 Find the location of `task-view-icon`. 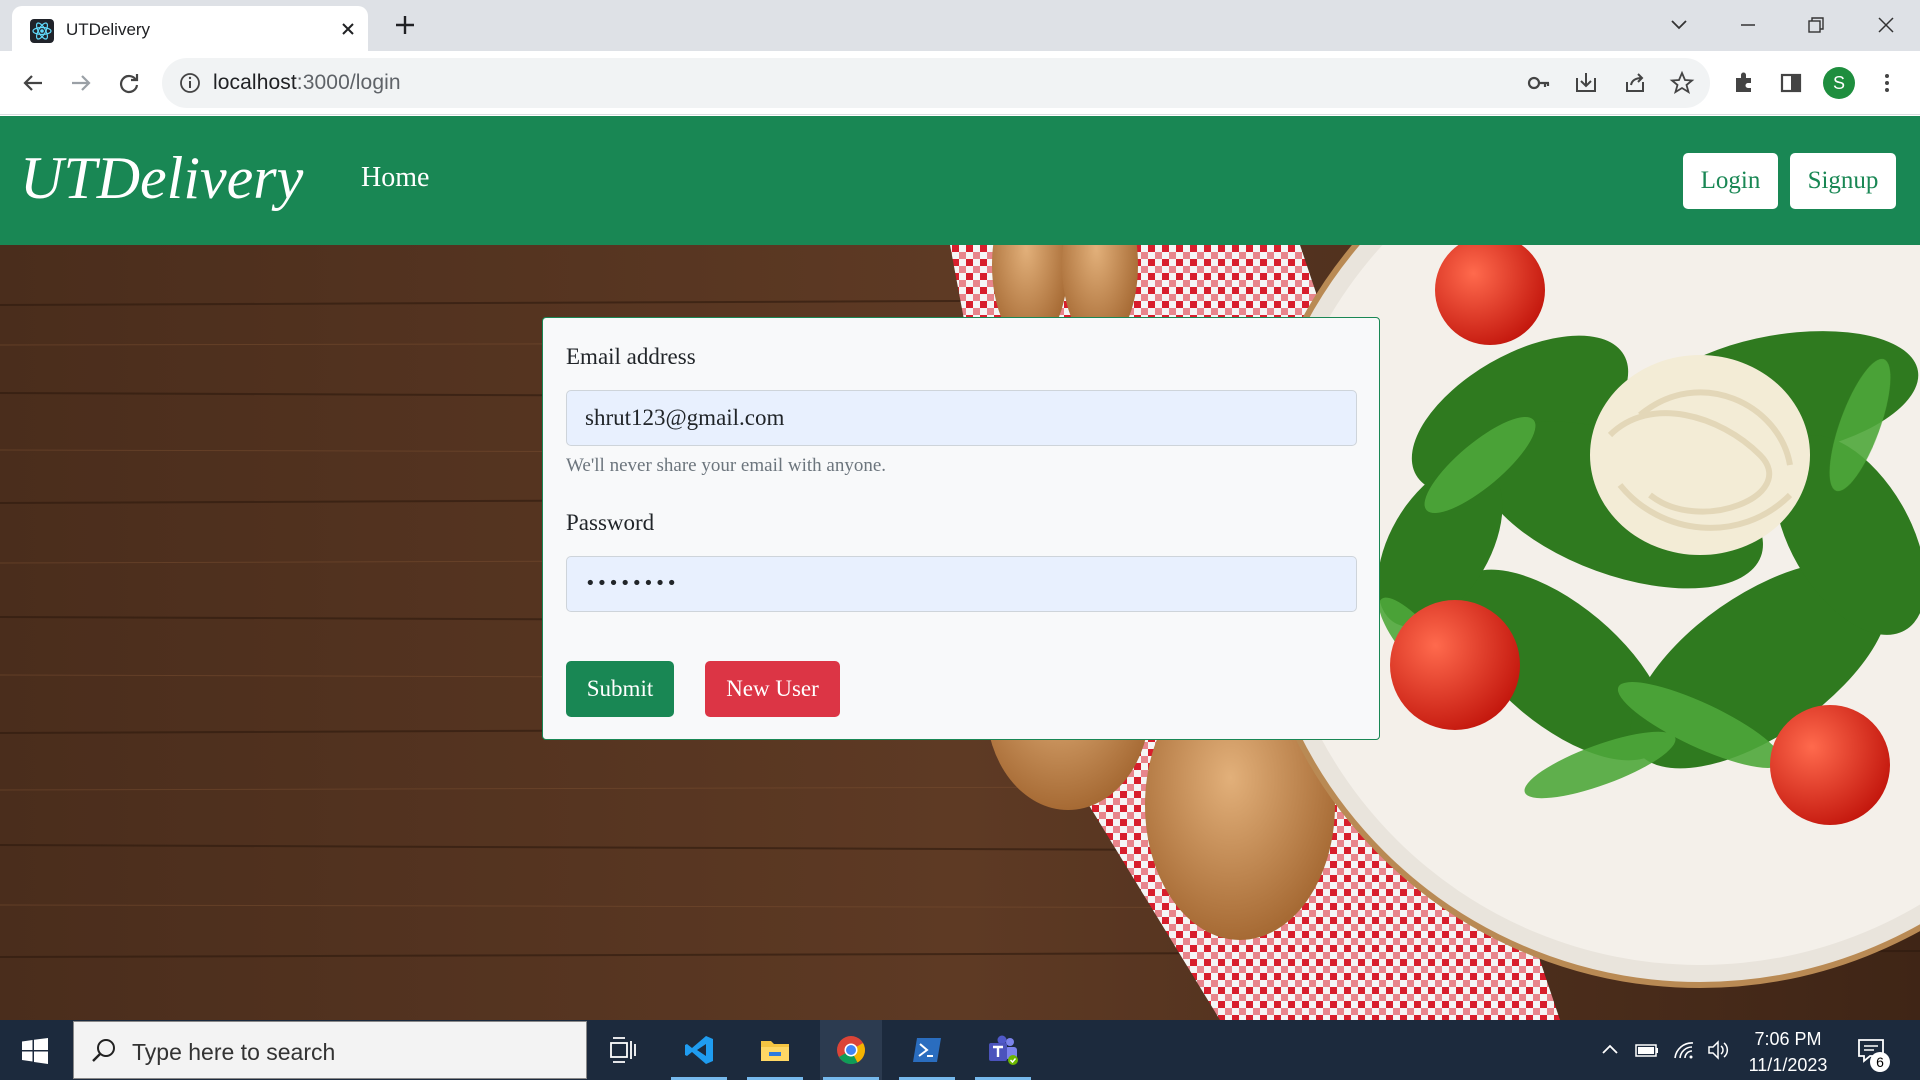

task-view-icon is located at coordinates (623, 1050).